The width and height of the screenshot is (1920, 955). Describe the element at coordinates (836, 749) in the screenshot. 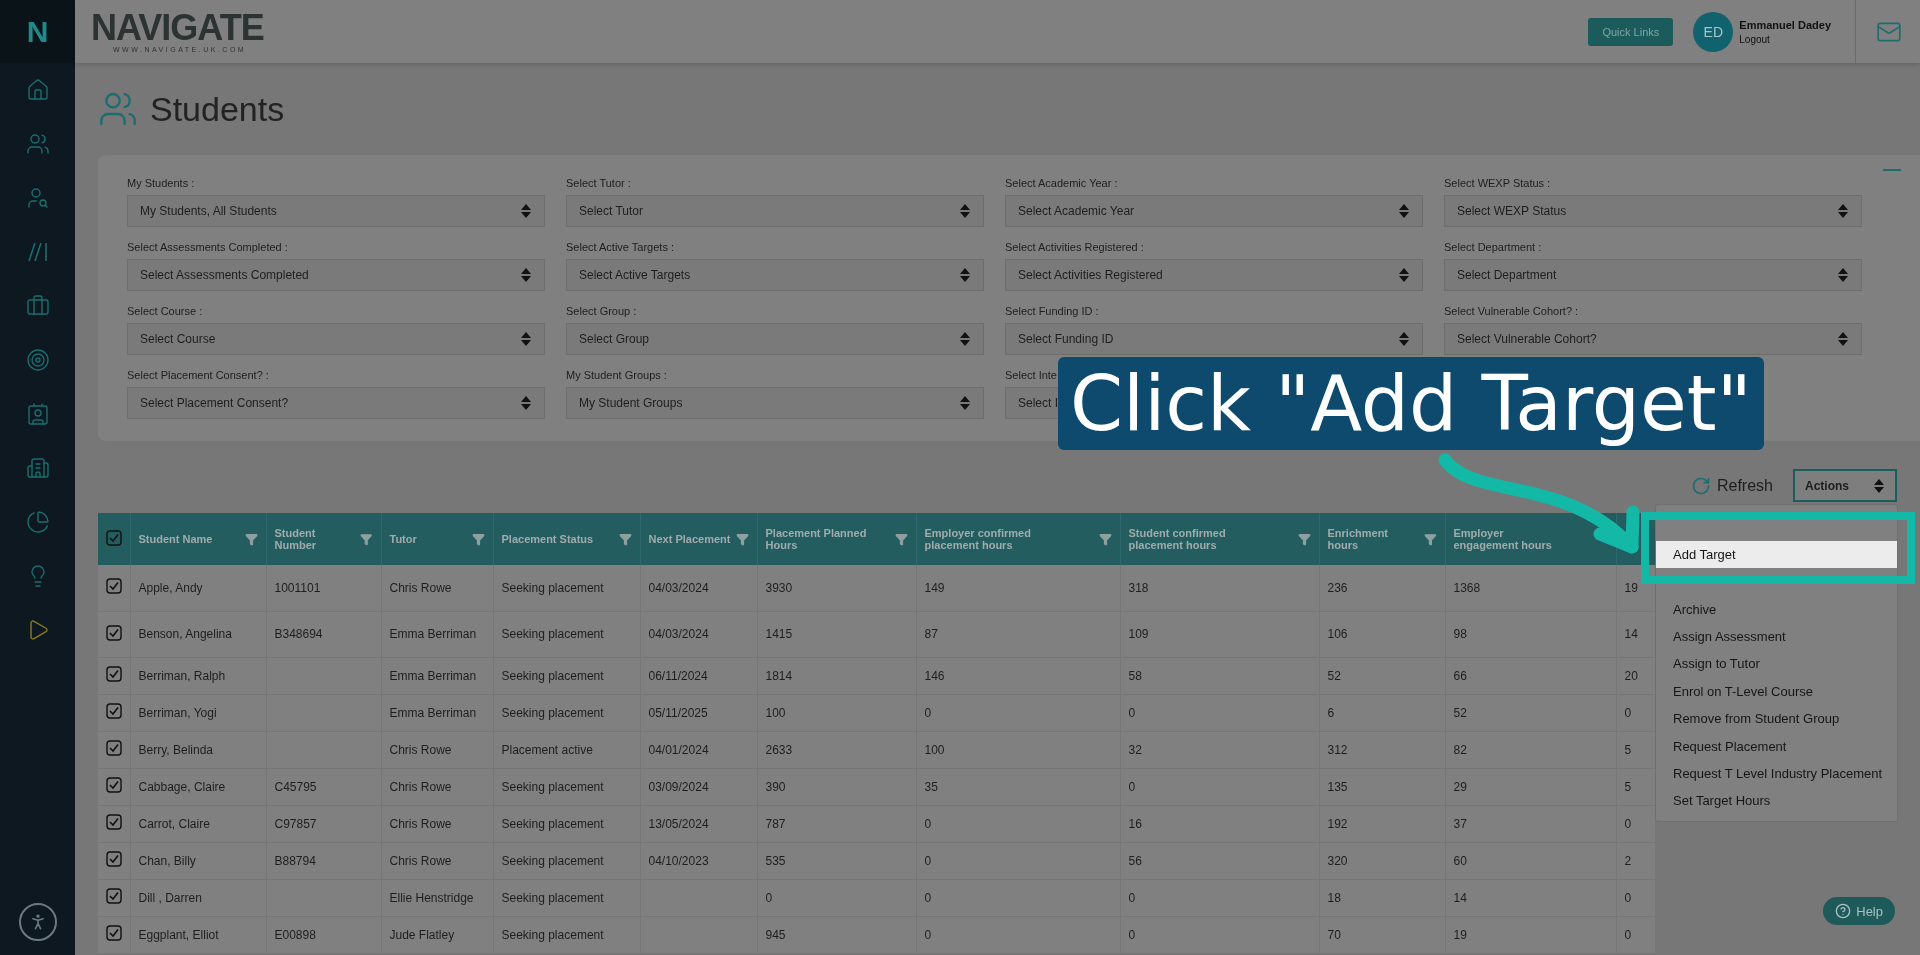

I see `table-cell: 2633` at that location.